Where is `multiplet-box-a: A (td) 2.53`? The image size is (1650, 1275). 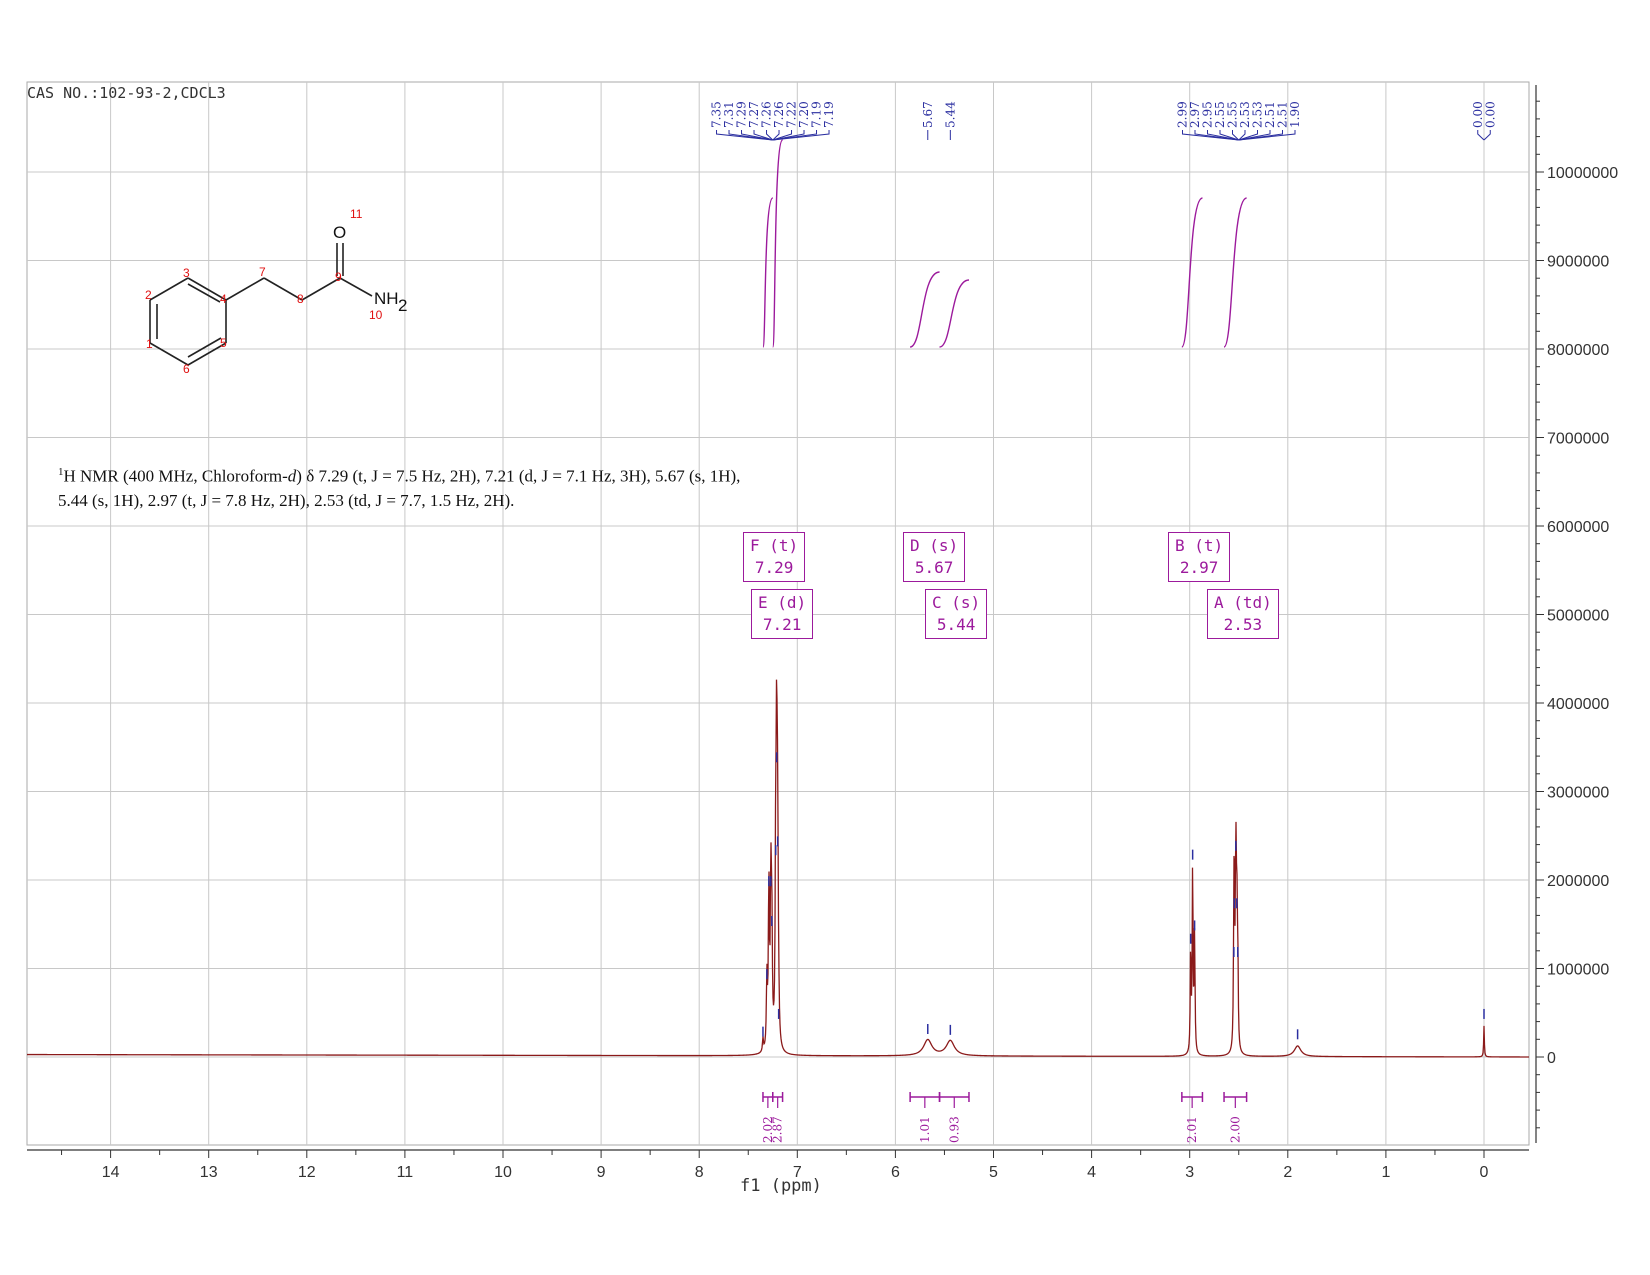
multiplet-box-a: A (td) 2.53 is located at coordinates (1243, 614).